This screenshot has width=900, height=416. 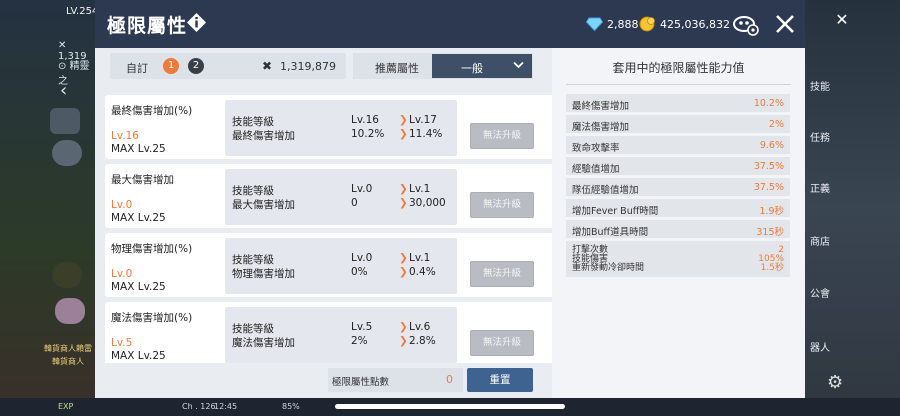 What do you see at coordinates (776, 124) in the screenshot?
I see `stat-value: 2%` at bounding box center [776, 124].